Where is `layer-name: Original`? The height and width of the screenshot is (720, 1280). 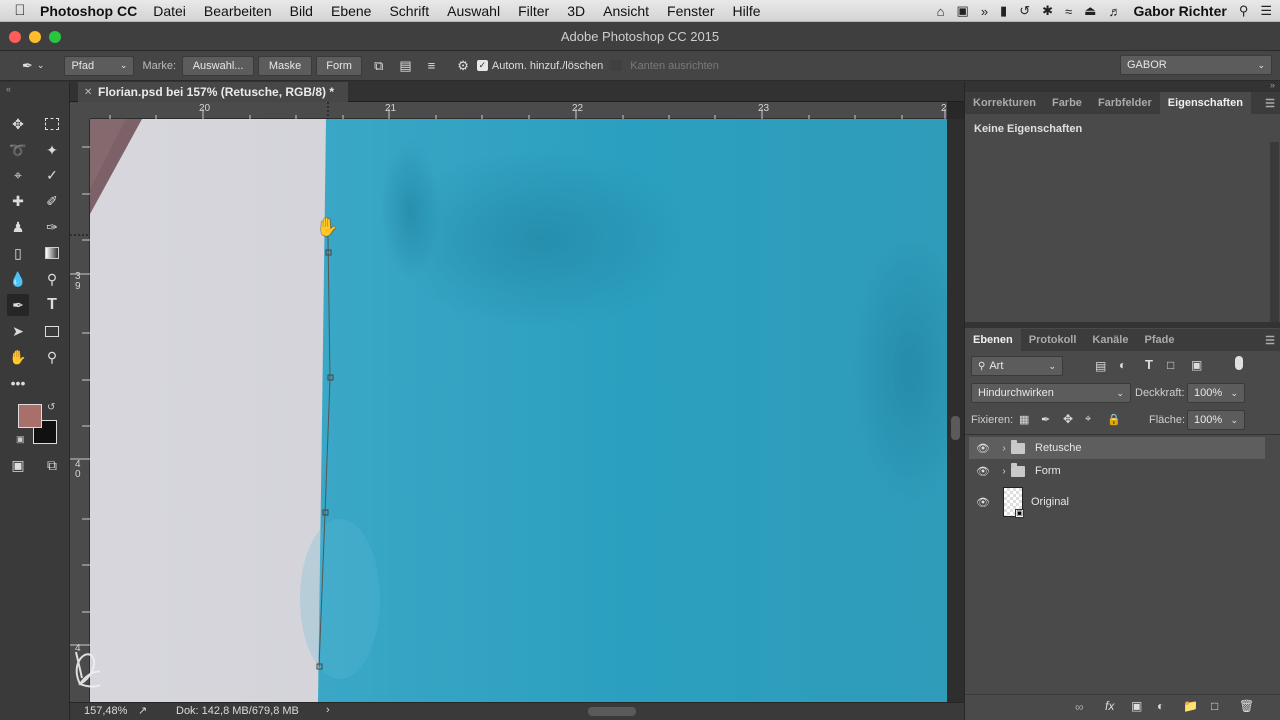 layer-name: Original is located at coordinates (1050, 502).